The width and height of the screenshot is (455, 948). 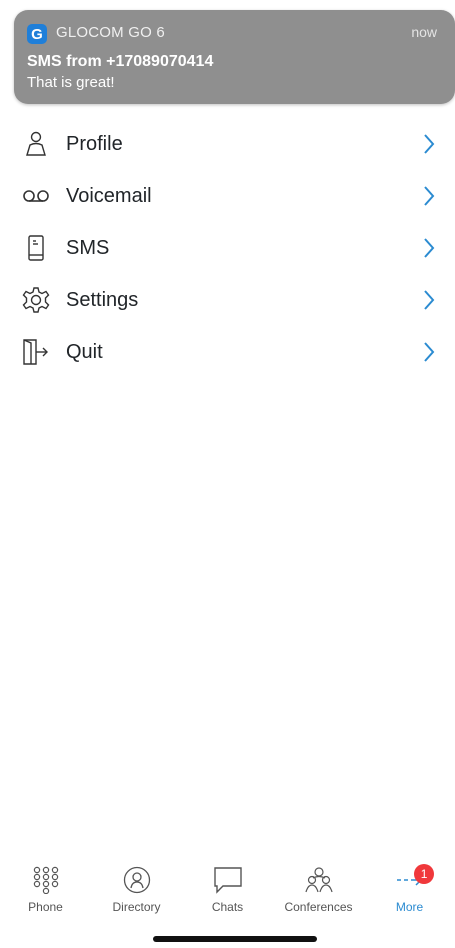 I want to click on phone-sms-icon, so click(x=36, y=248).